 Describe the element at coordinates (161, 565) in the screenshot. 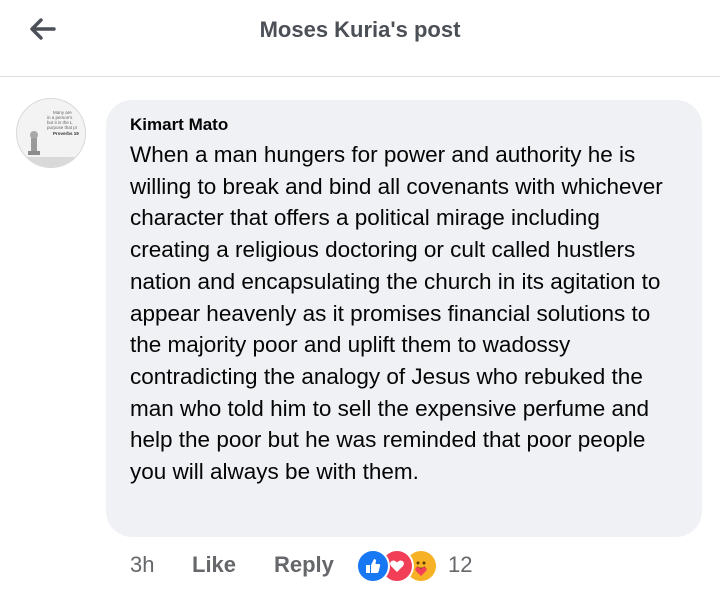

I see `comment-time: 3h` at that location.